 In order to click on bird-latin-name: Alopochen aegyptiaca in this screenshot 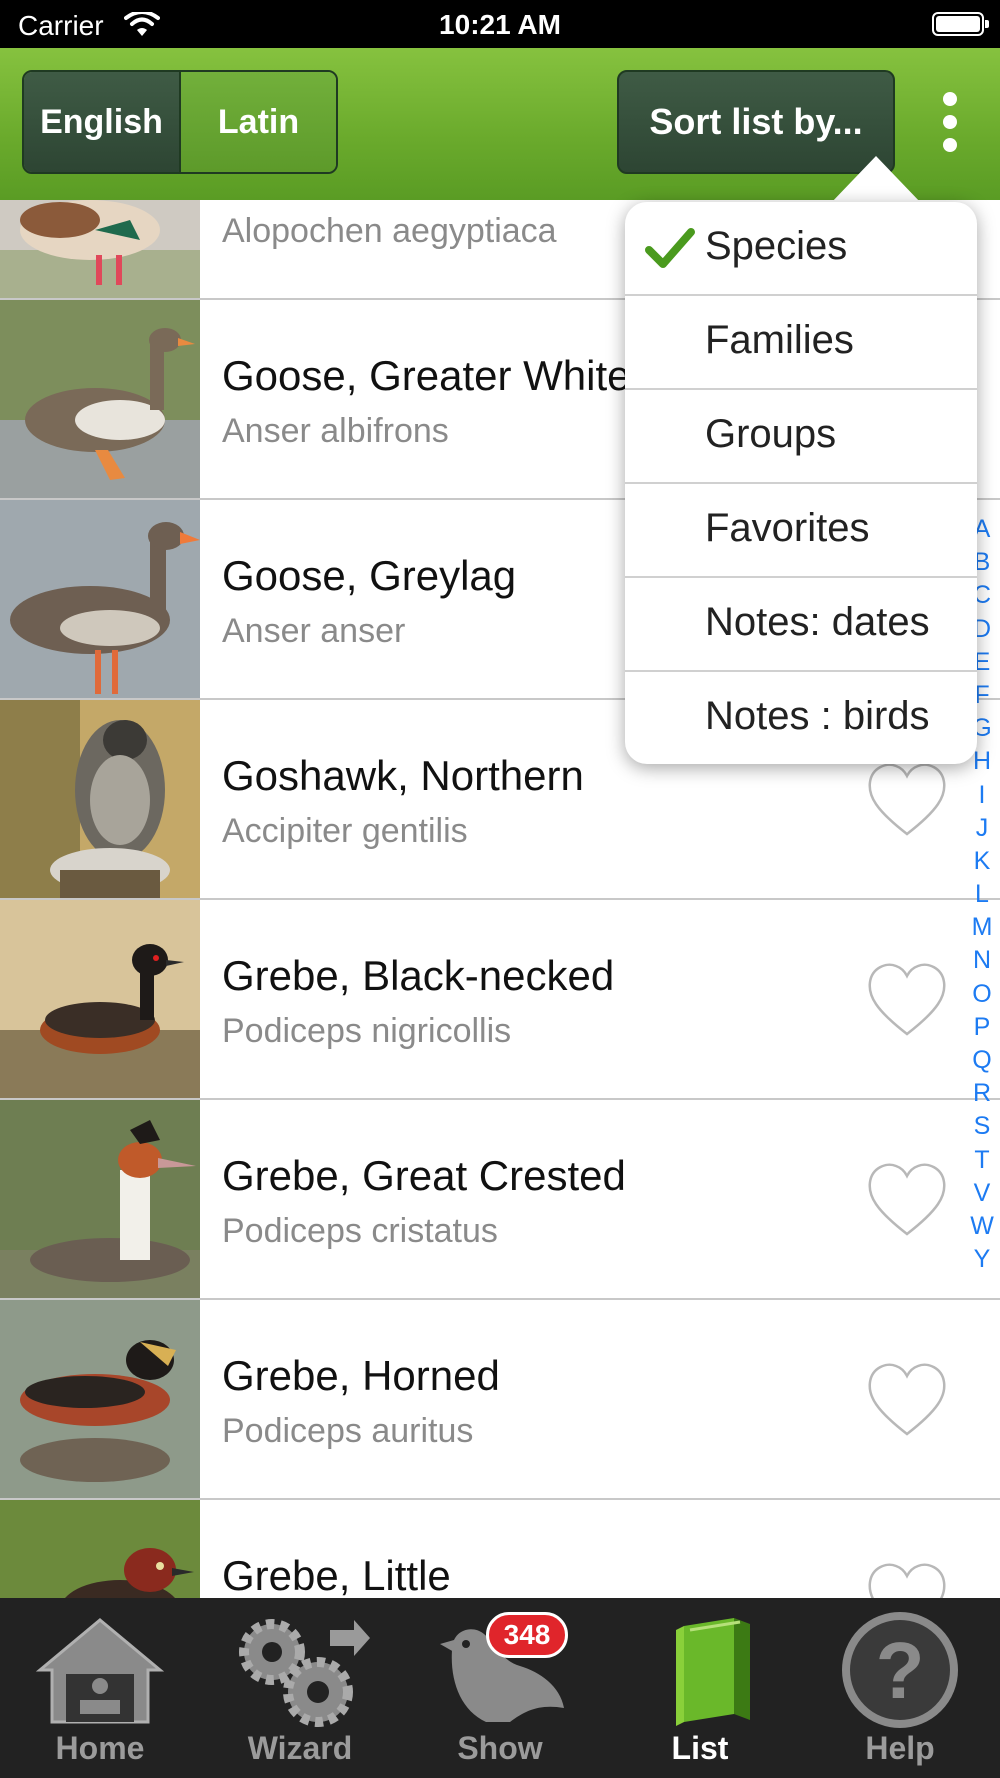, I will do `click(389, 231)`.